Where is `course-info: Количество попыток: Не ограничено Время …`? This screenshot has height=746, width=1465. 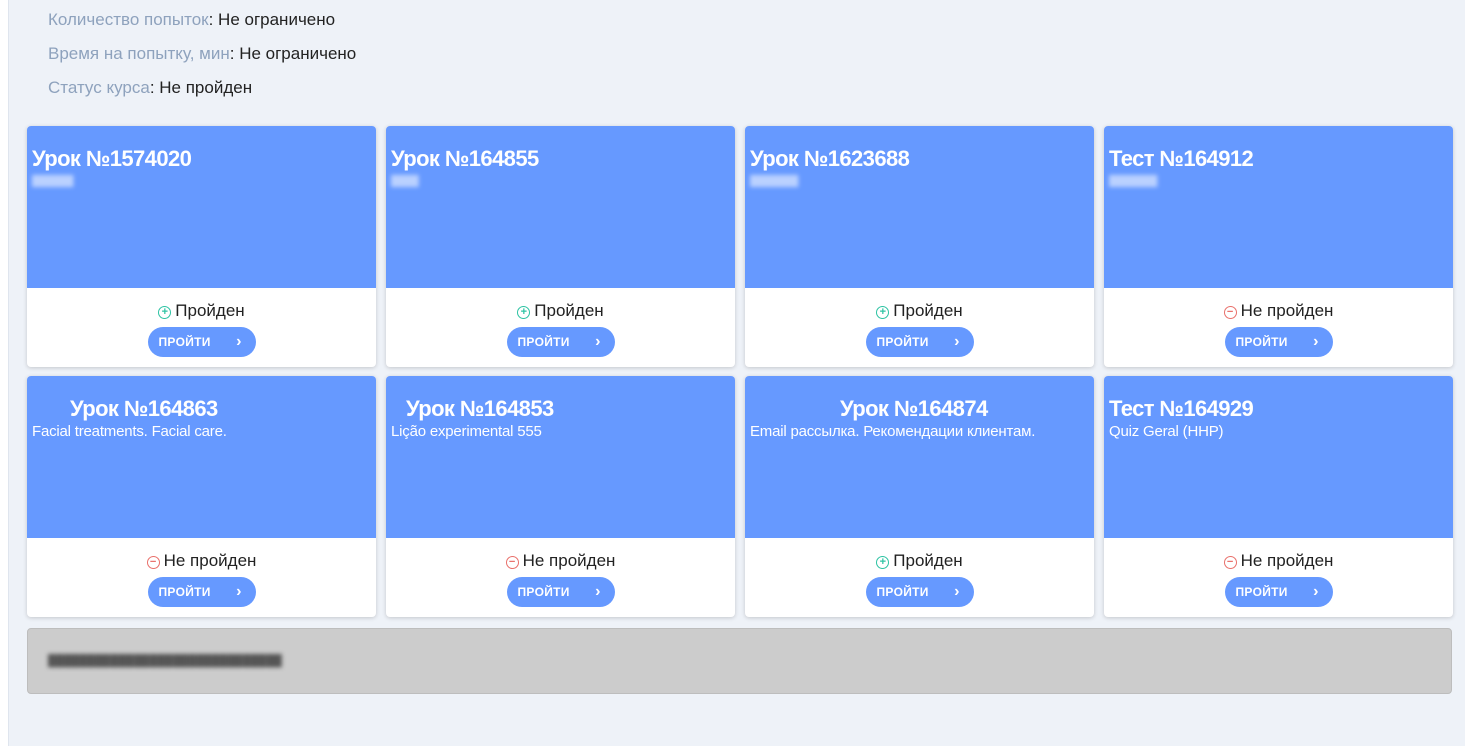 course-info: Количество попыток: Не ограничено Время … is located at coordinates (202, 61).